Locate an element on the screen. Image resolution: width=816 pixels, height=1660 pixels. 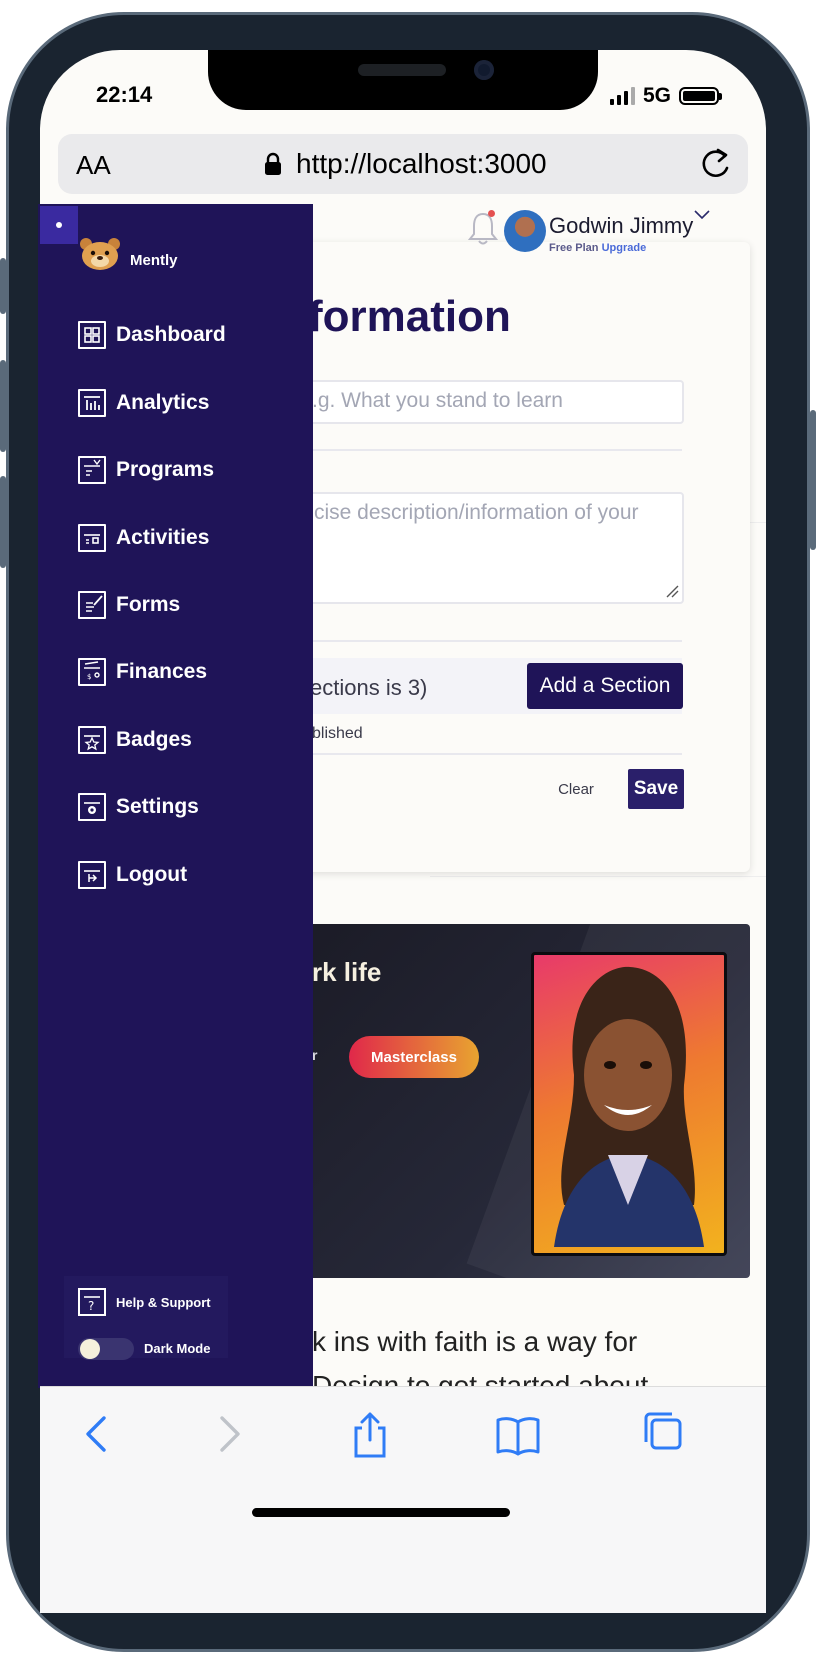
battery-icon is located at coordinates (701, 96).